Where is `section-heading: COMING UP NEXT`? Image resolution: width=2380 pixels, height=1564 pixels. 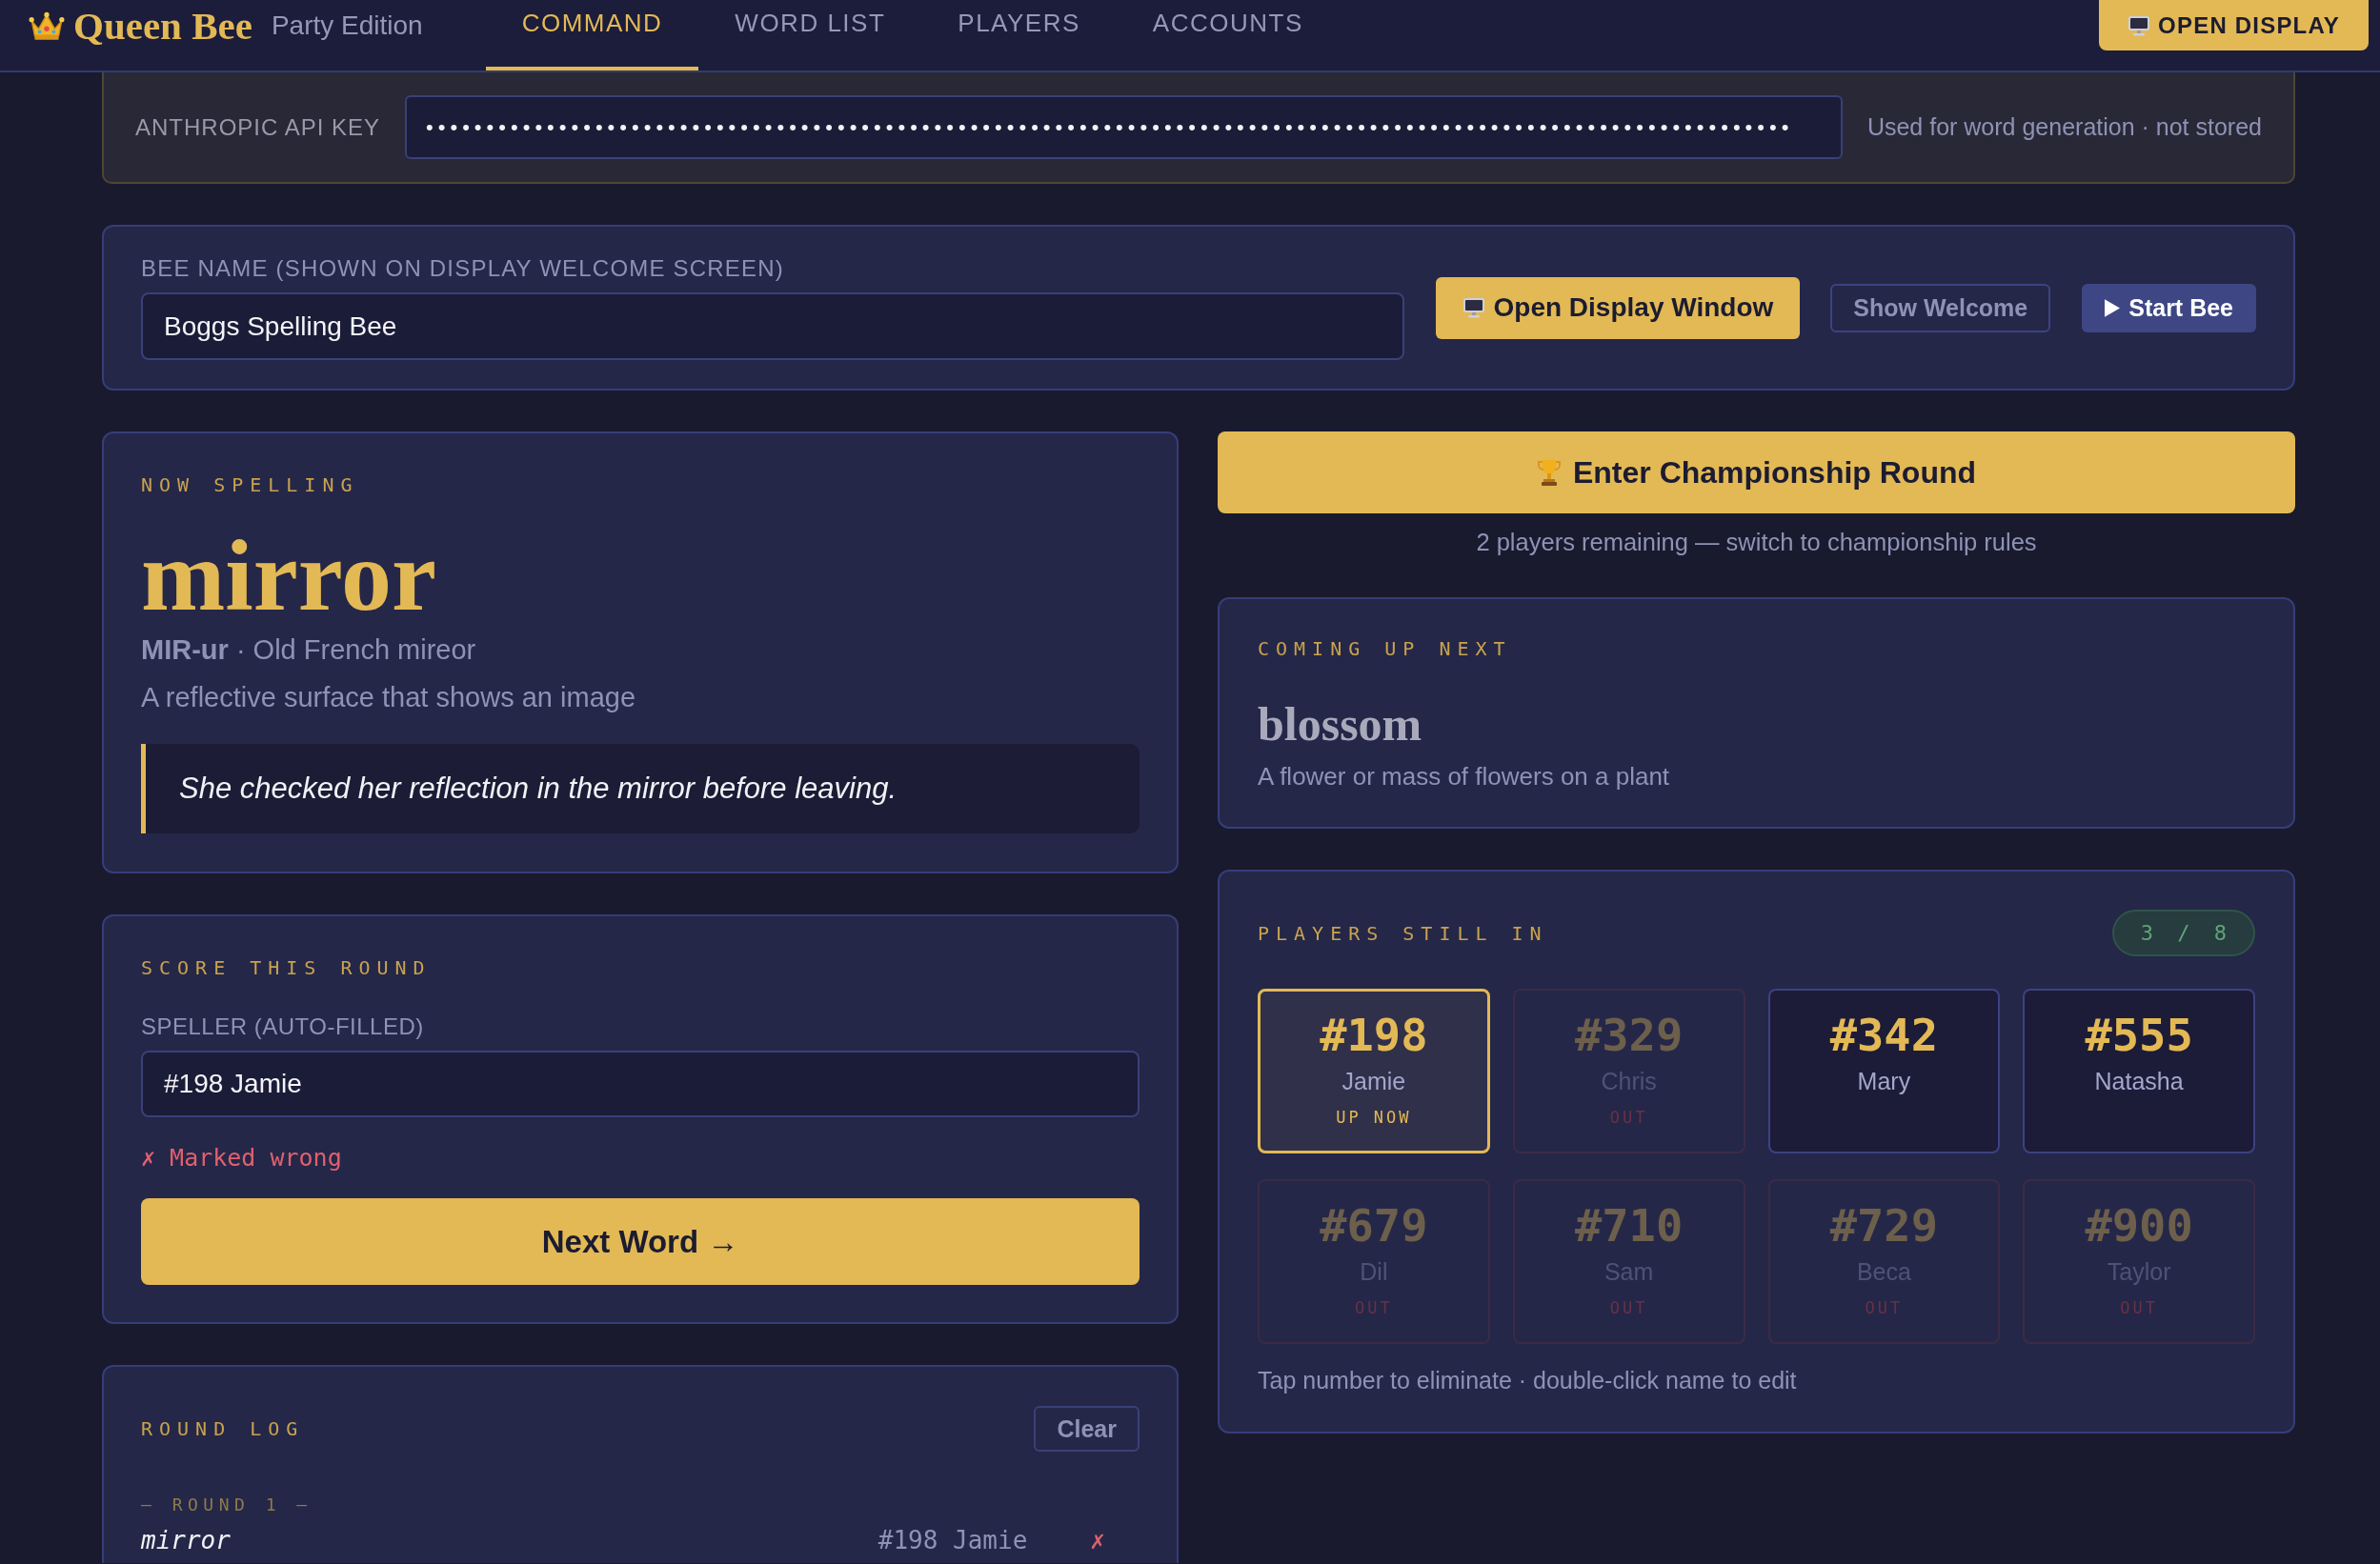 section-heading: COMING UP NEXT is located at coordinates (1385, 649).